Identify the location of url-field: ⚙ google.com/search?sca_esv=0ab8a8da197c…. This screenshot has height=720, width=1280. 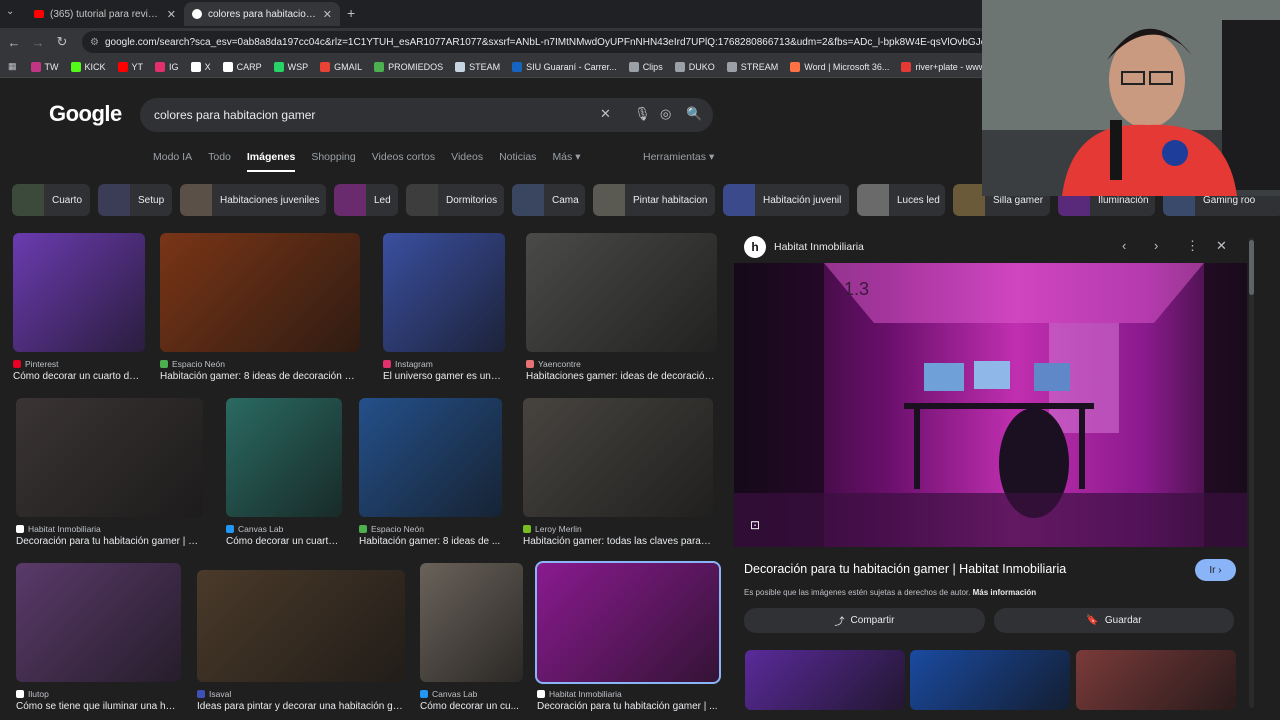
(582, 42).